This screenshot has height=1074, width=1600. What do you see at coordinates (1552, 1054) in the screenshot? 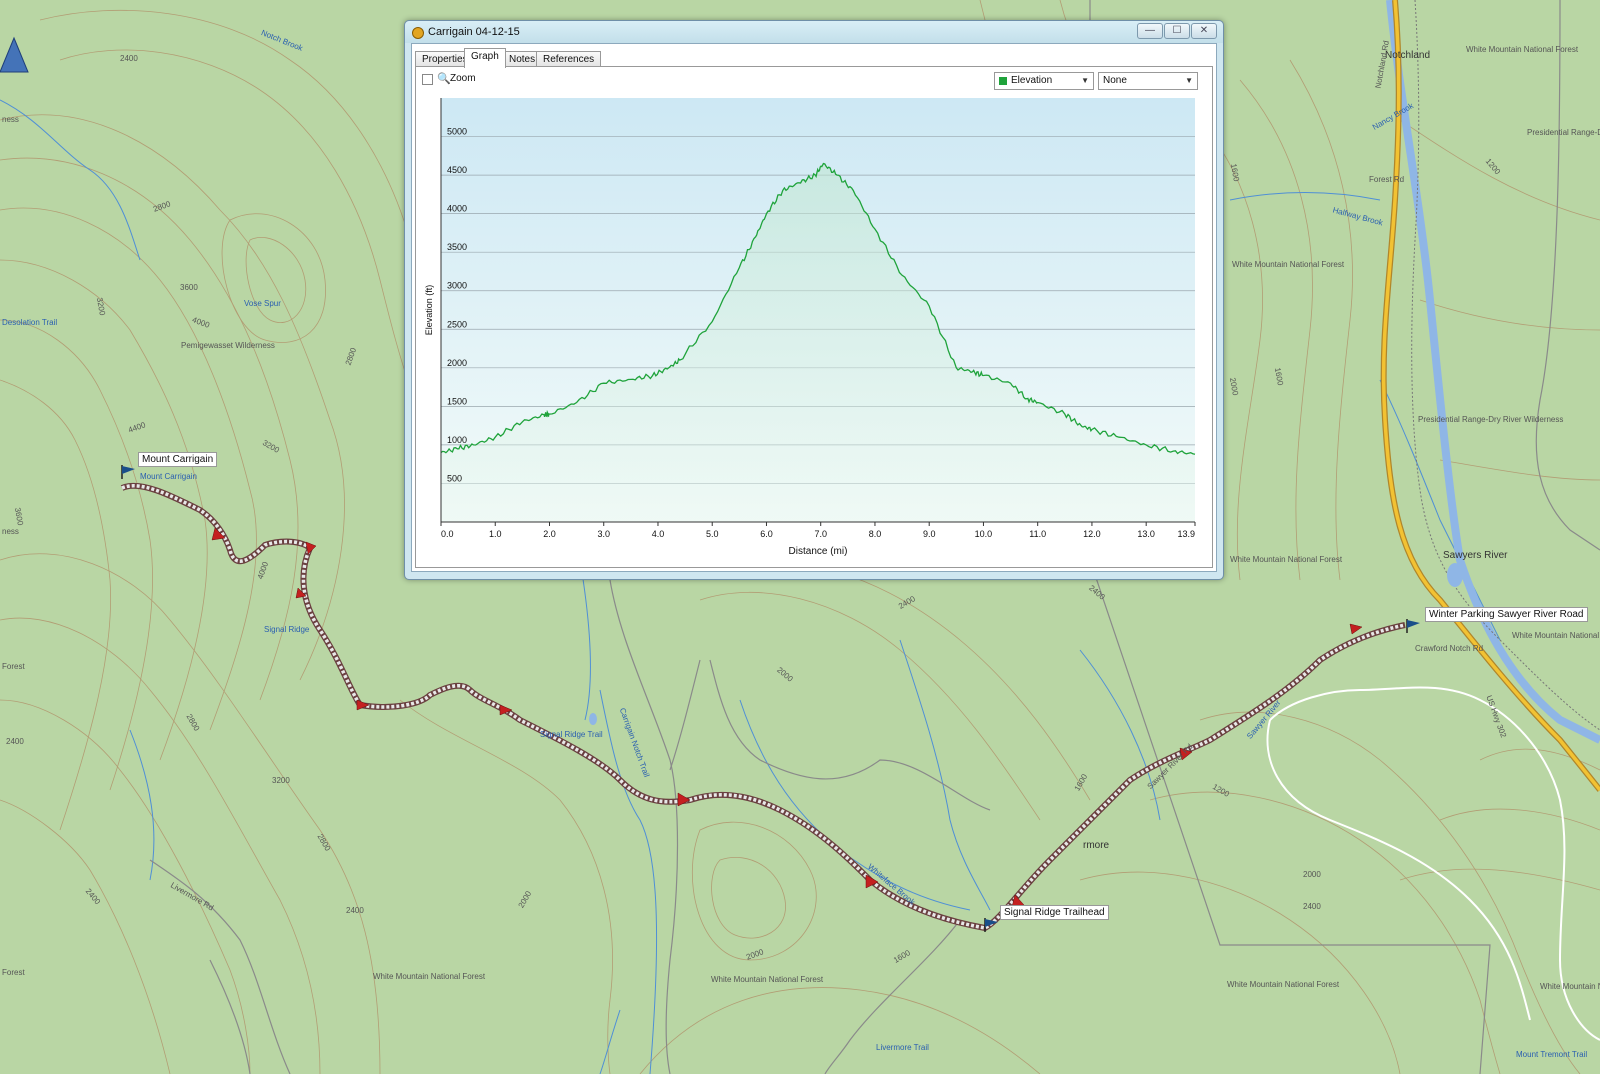
I see `trail-label: Mount Tremont Trail` at bounding box center [1552, 1054].